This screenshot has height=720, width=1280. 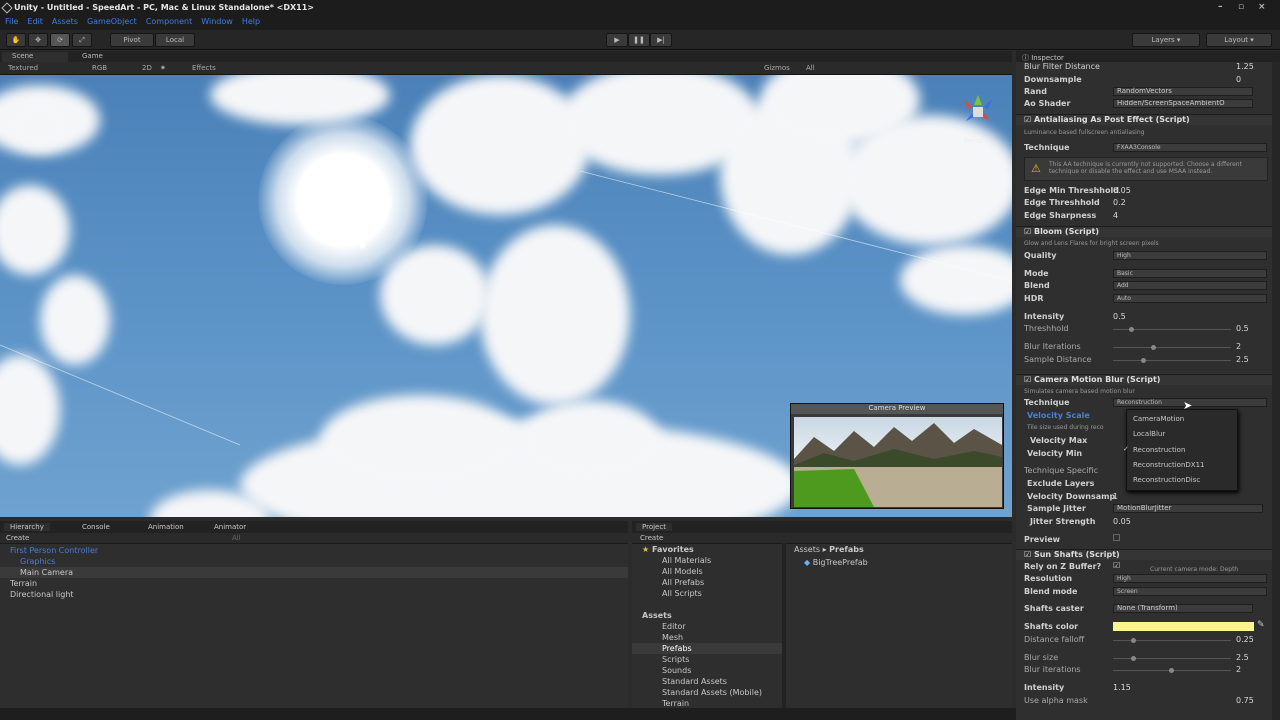 I want to click on light-toggle-icon: ✷, so click(x=163, y=68).